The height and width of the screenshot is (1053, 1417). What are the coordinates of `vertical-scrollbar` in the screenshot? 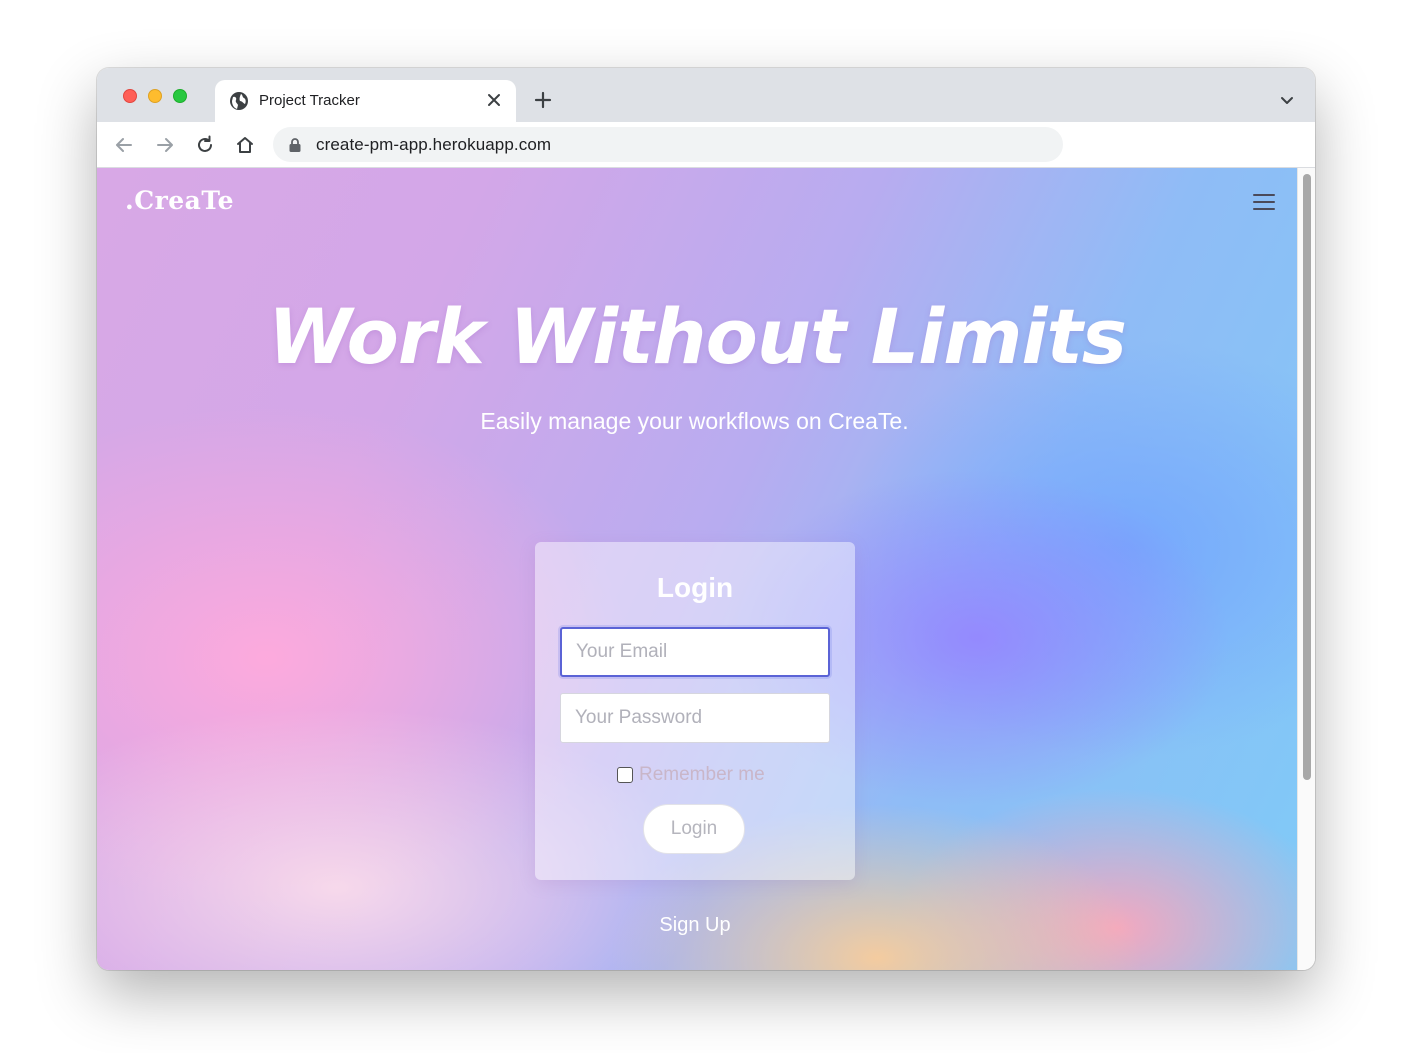 It's located at (1306, 569).